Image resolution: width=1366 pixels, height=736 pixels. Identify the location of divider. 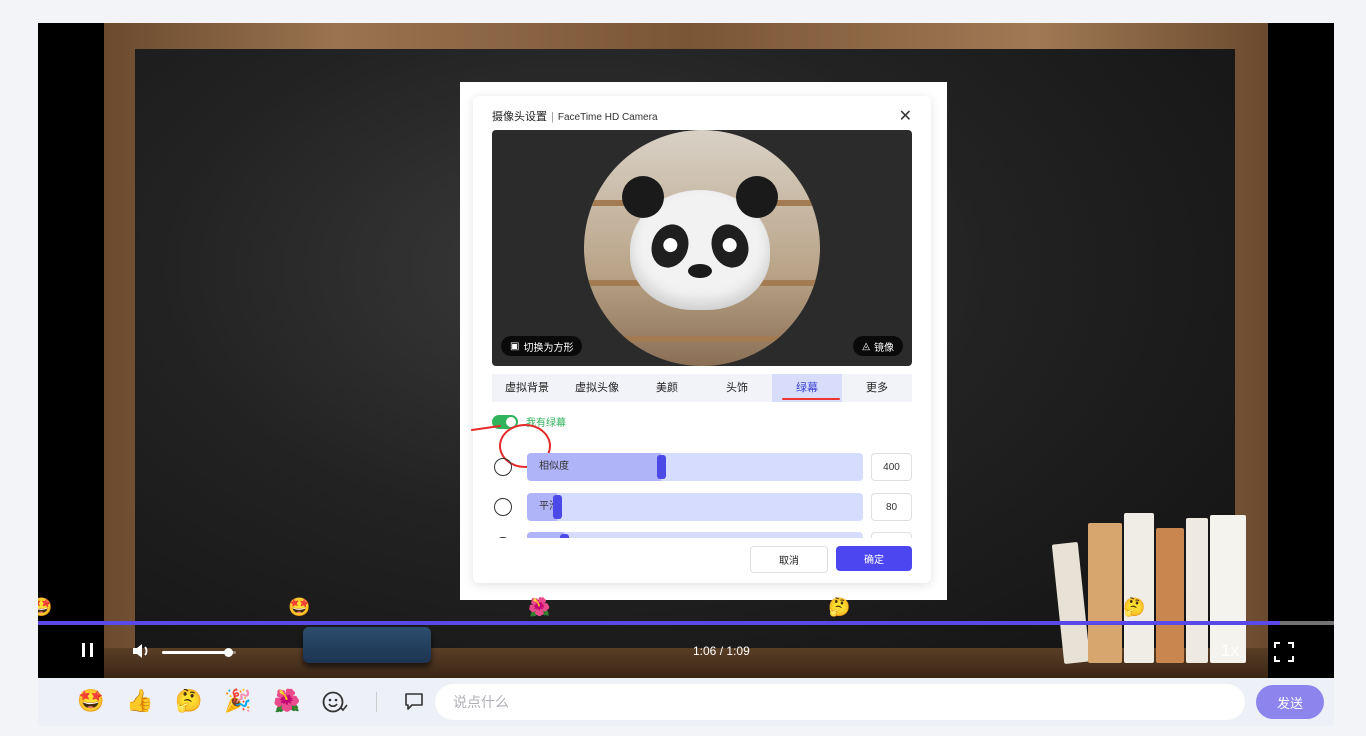
(376, 702).